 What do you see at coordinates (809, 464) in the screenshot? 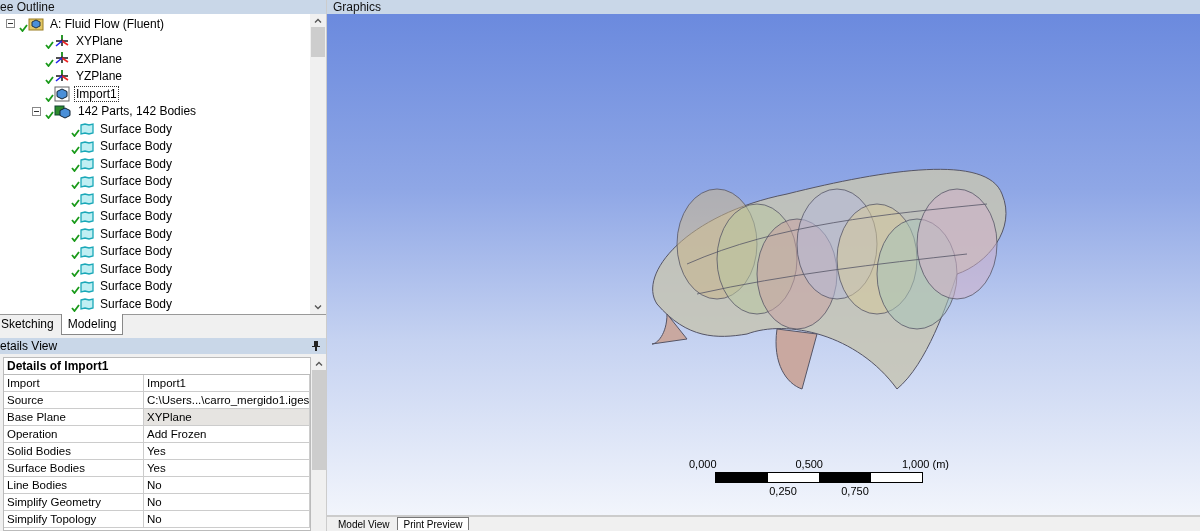
I see `scale-label: 0,500` at bounding box center [809, 464].